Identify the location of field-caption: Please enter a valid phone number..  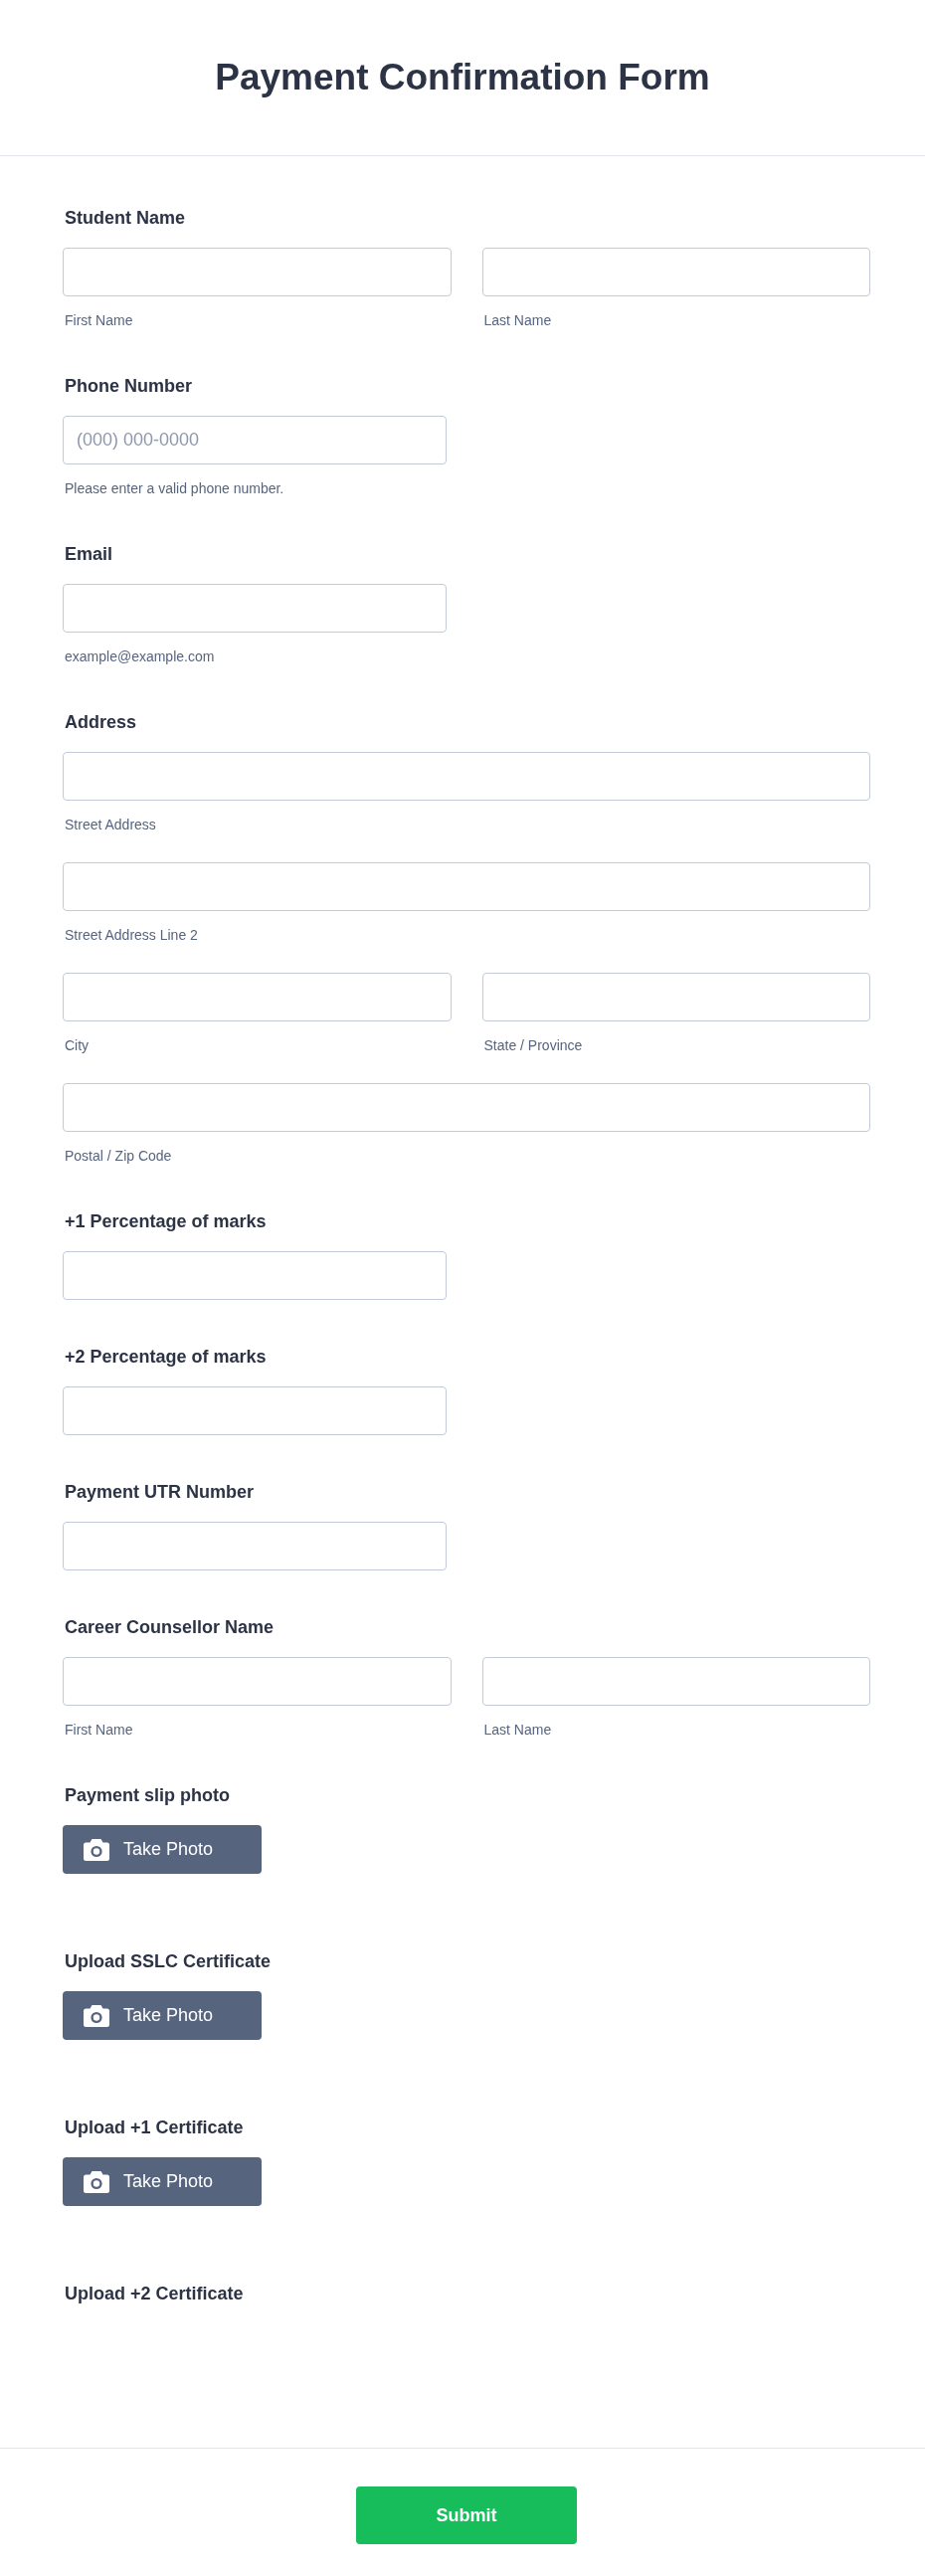
(174, 488).